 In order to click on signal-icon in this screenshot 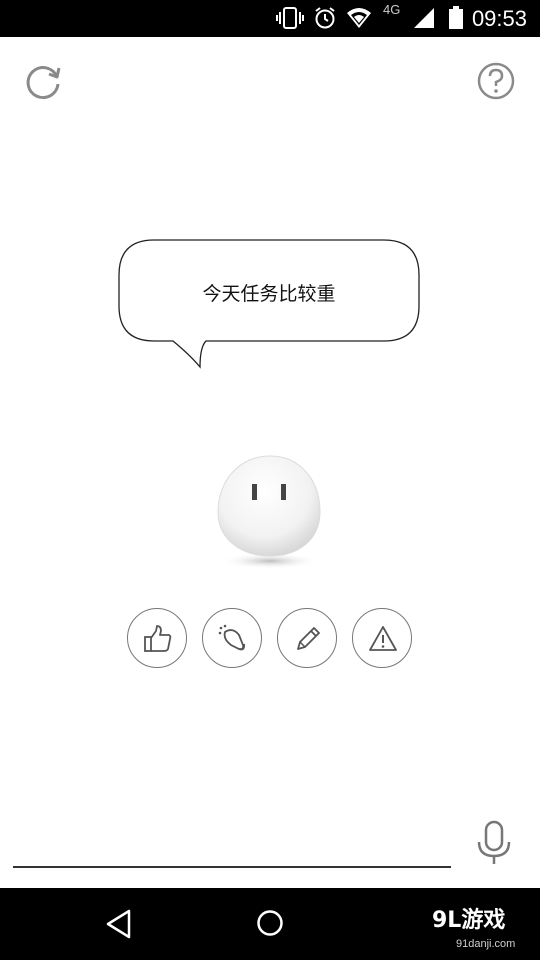, I will do `click(424, 20)`.